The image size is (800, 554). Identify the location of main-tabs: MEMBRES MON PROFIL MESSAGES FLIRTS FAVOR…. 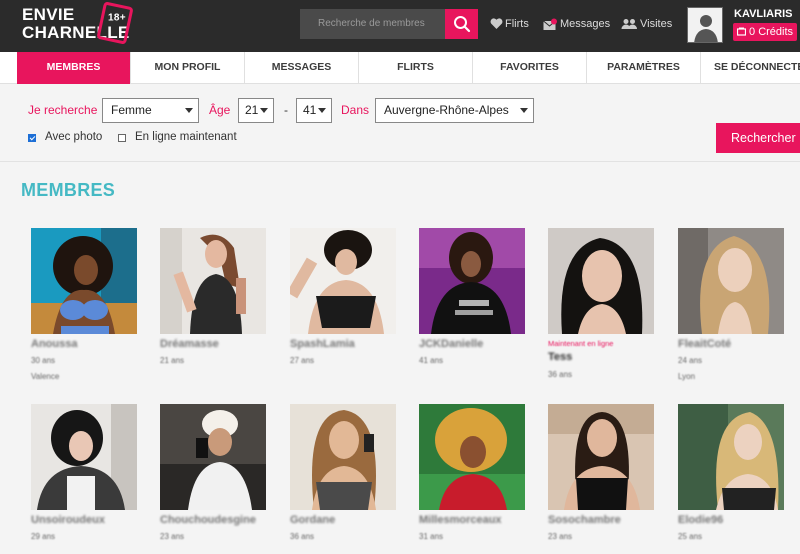
(400, 68).